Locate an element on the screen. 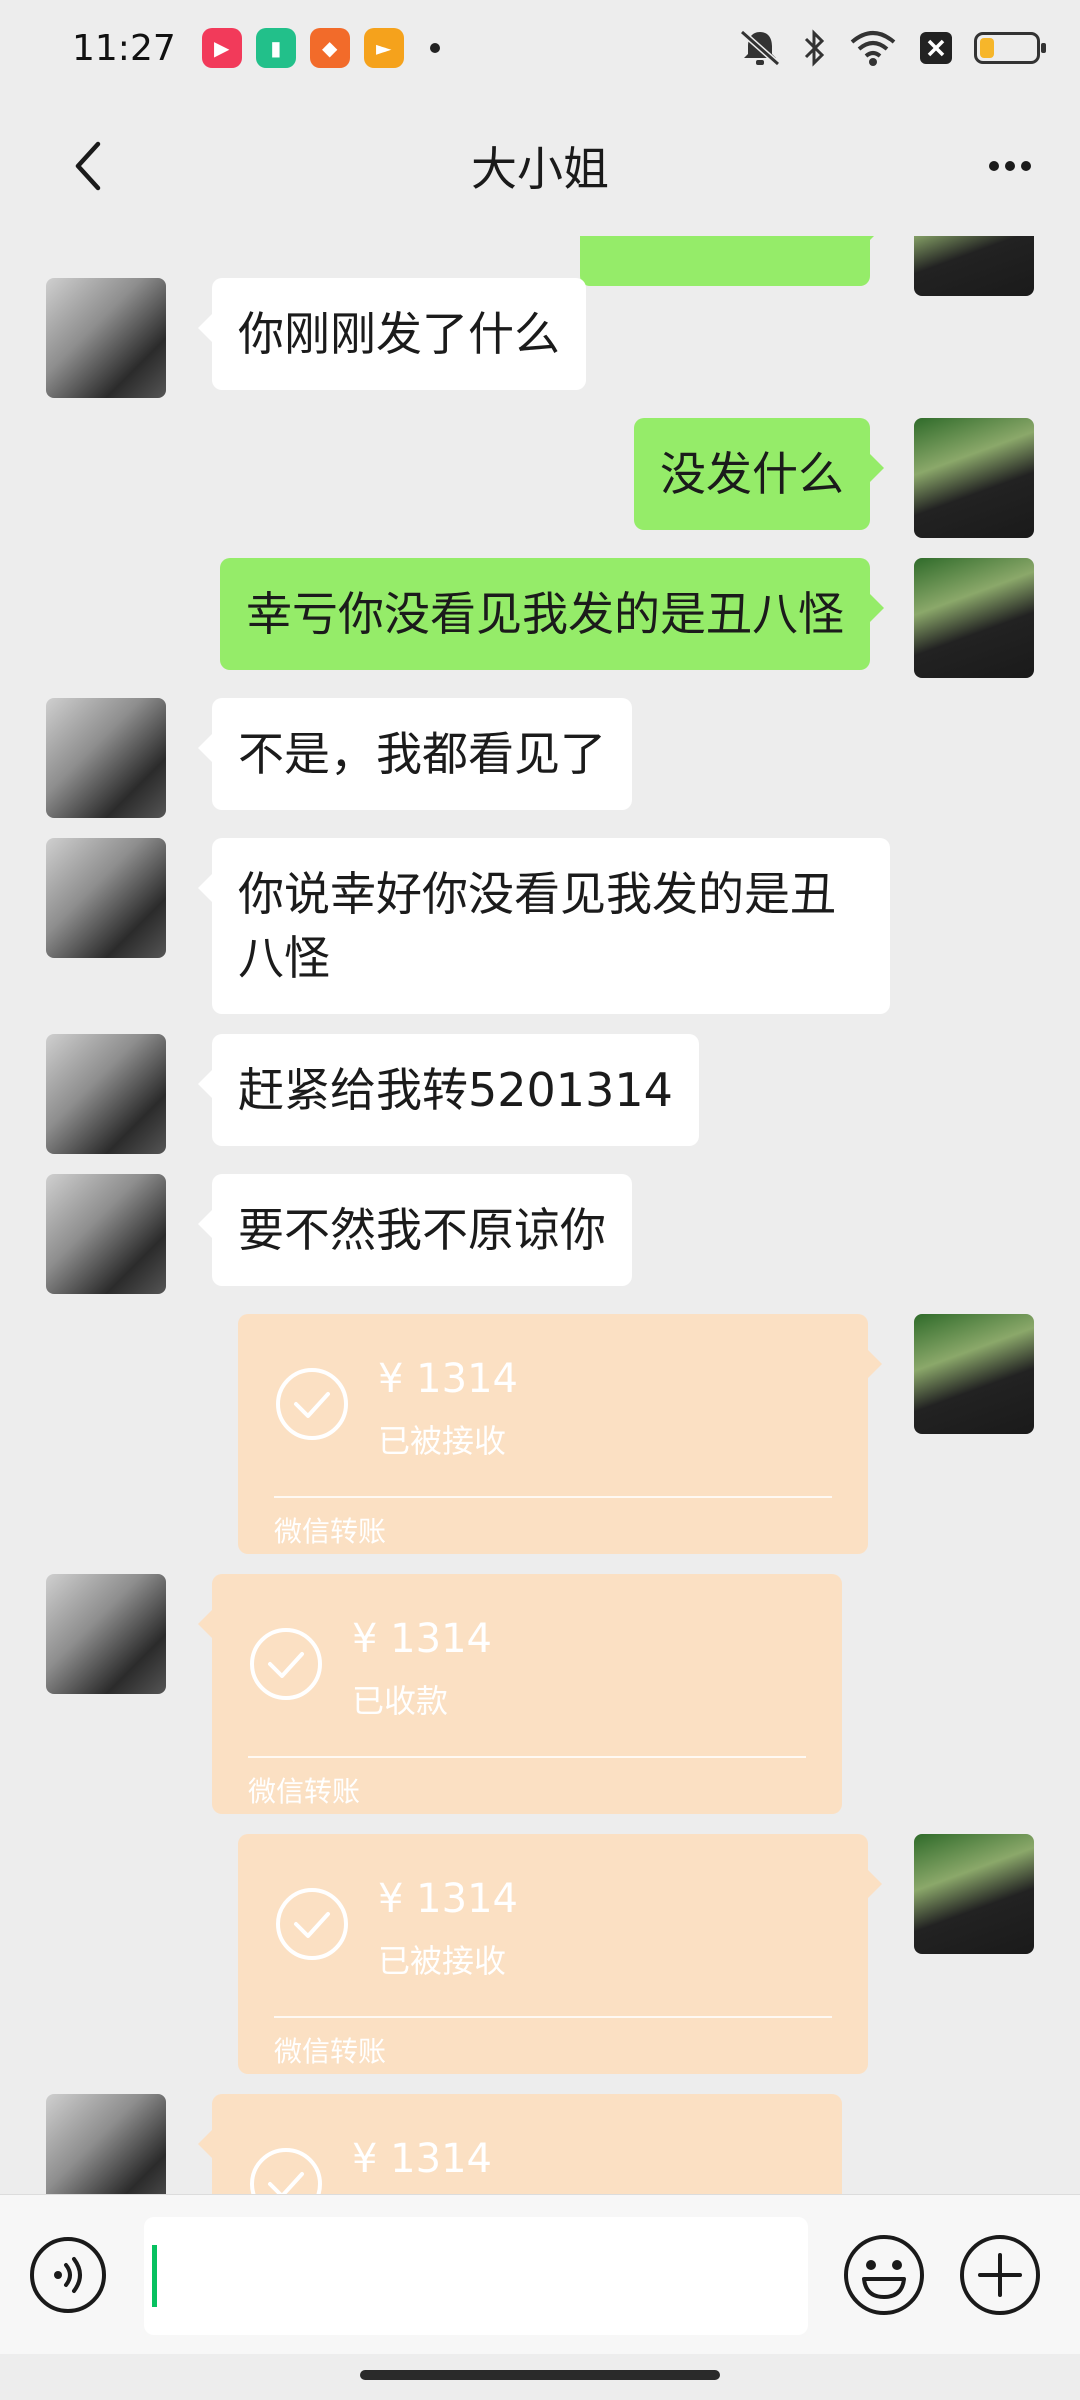  input-bar is located at coordinates (540, 2274).